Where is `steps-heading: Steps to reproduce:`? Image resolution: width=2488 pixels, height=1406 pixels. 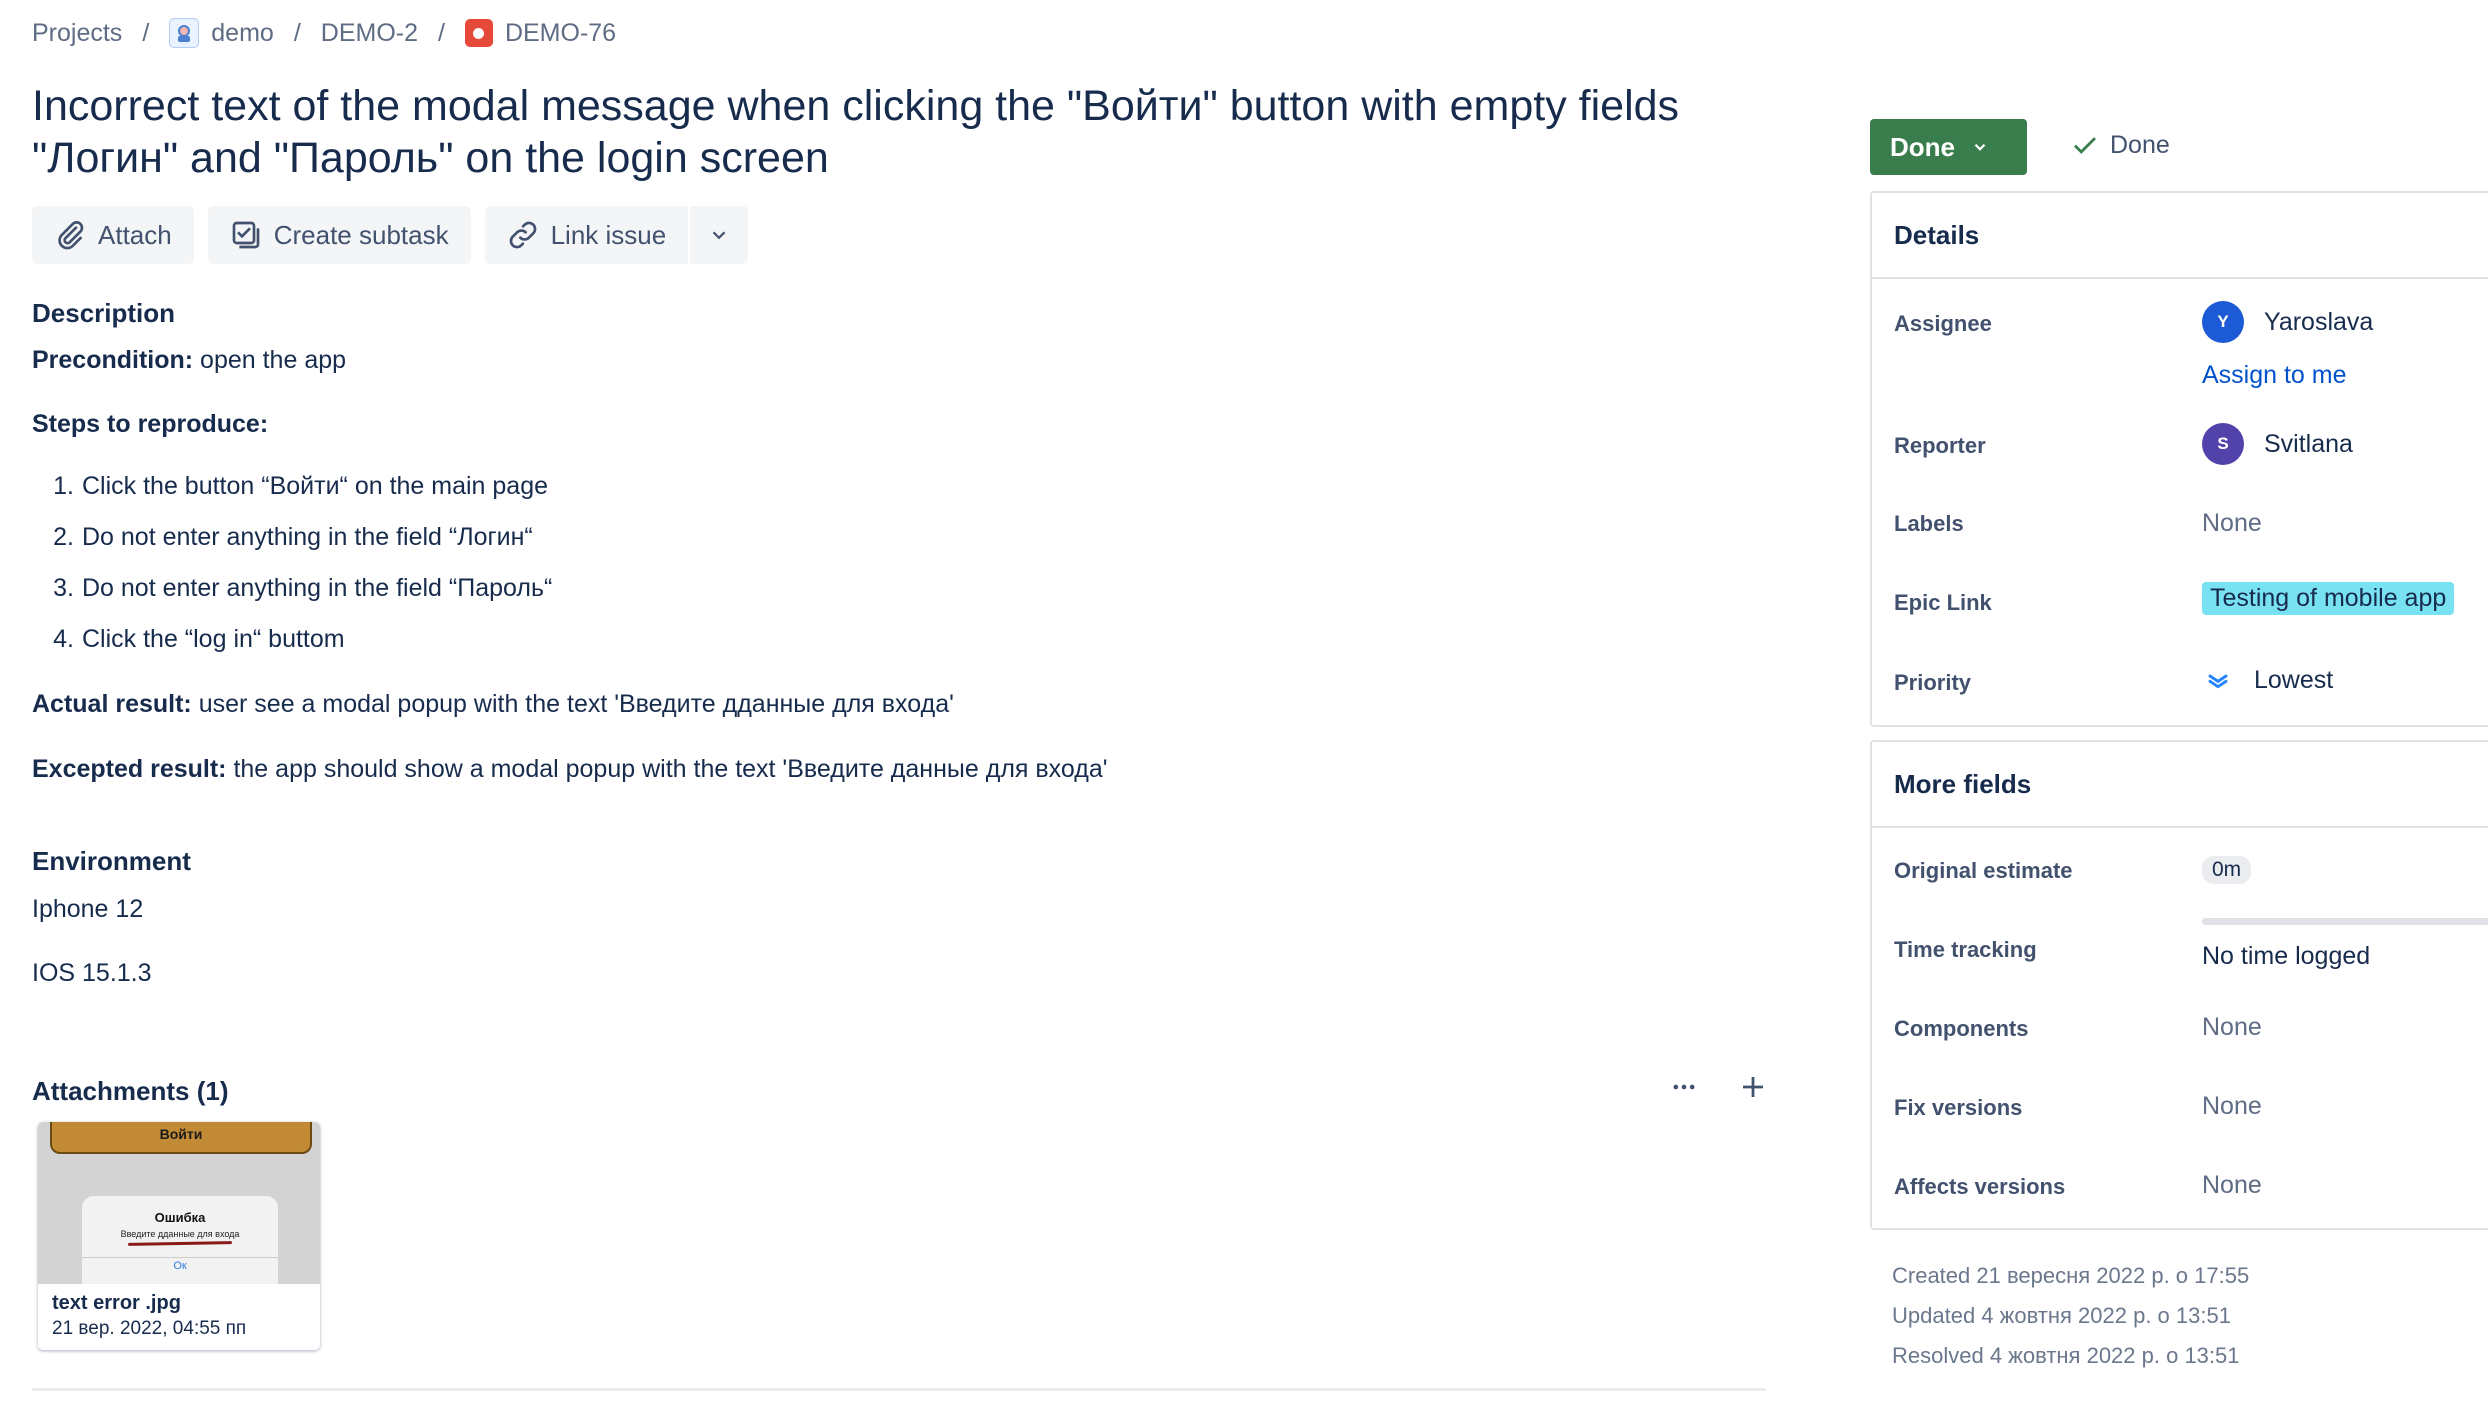
steps-heading: Steps to reproduce: is located at coordinates (150, 424).